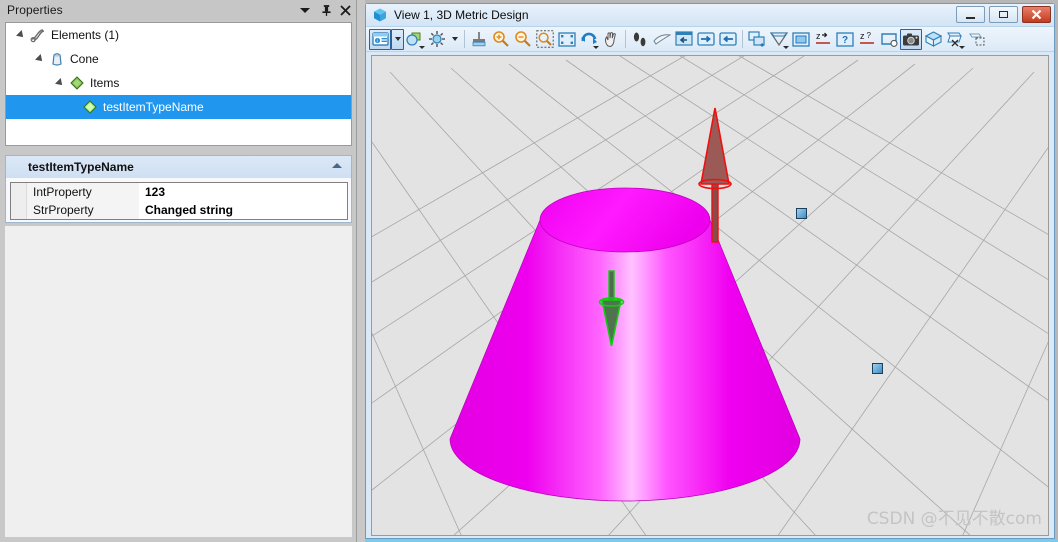 This screenshot has height=542, width=1058. Describe the element at coordinates (178, 35) in the screenshot. I see `tree-item-elements: Elements (1)` at that location.